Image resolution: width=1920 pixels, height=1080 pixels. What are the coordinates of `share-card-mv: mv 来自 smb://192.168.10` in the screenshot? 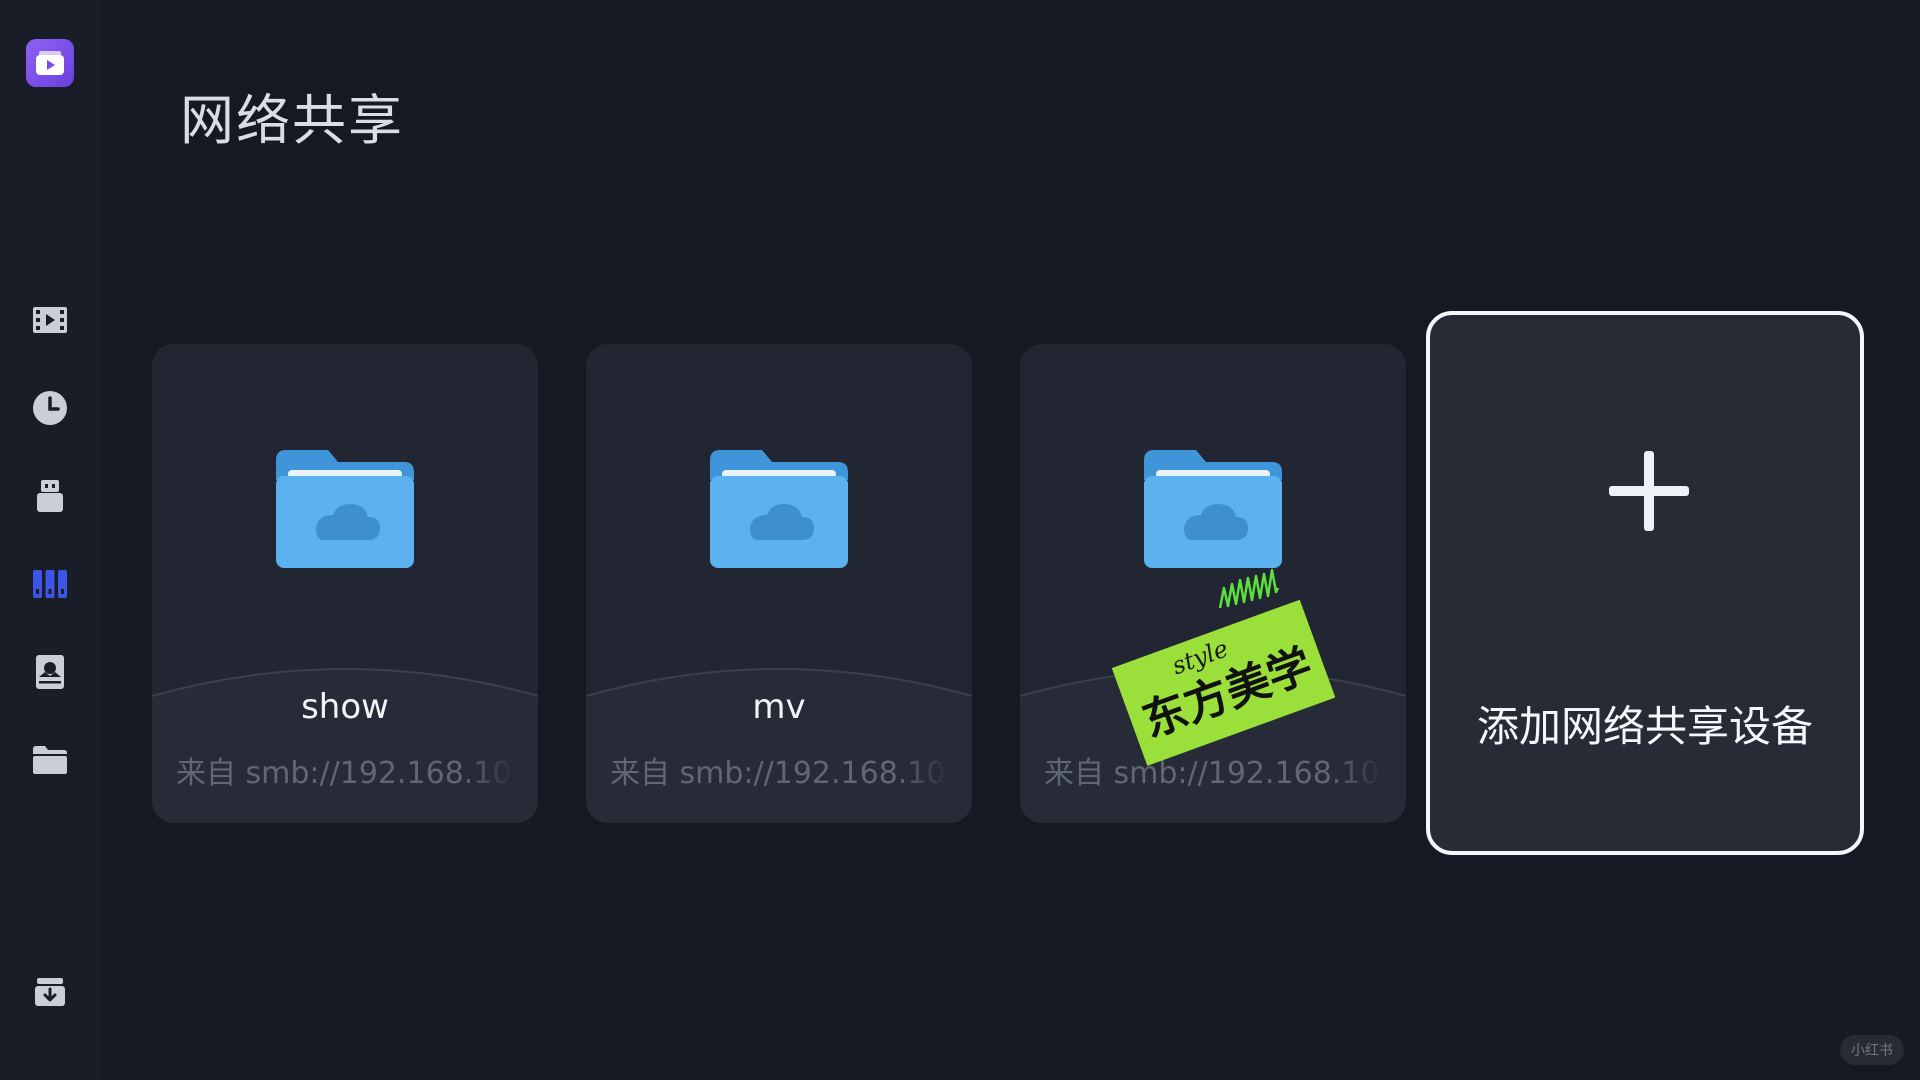 It's located at (779, 583).